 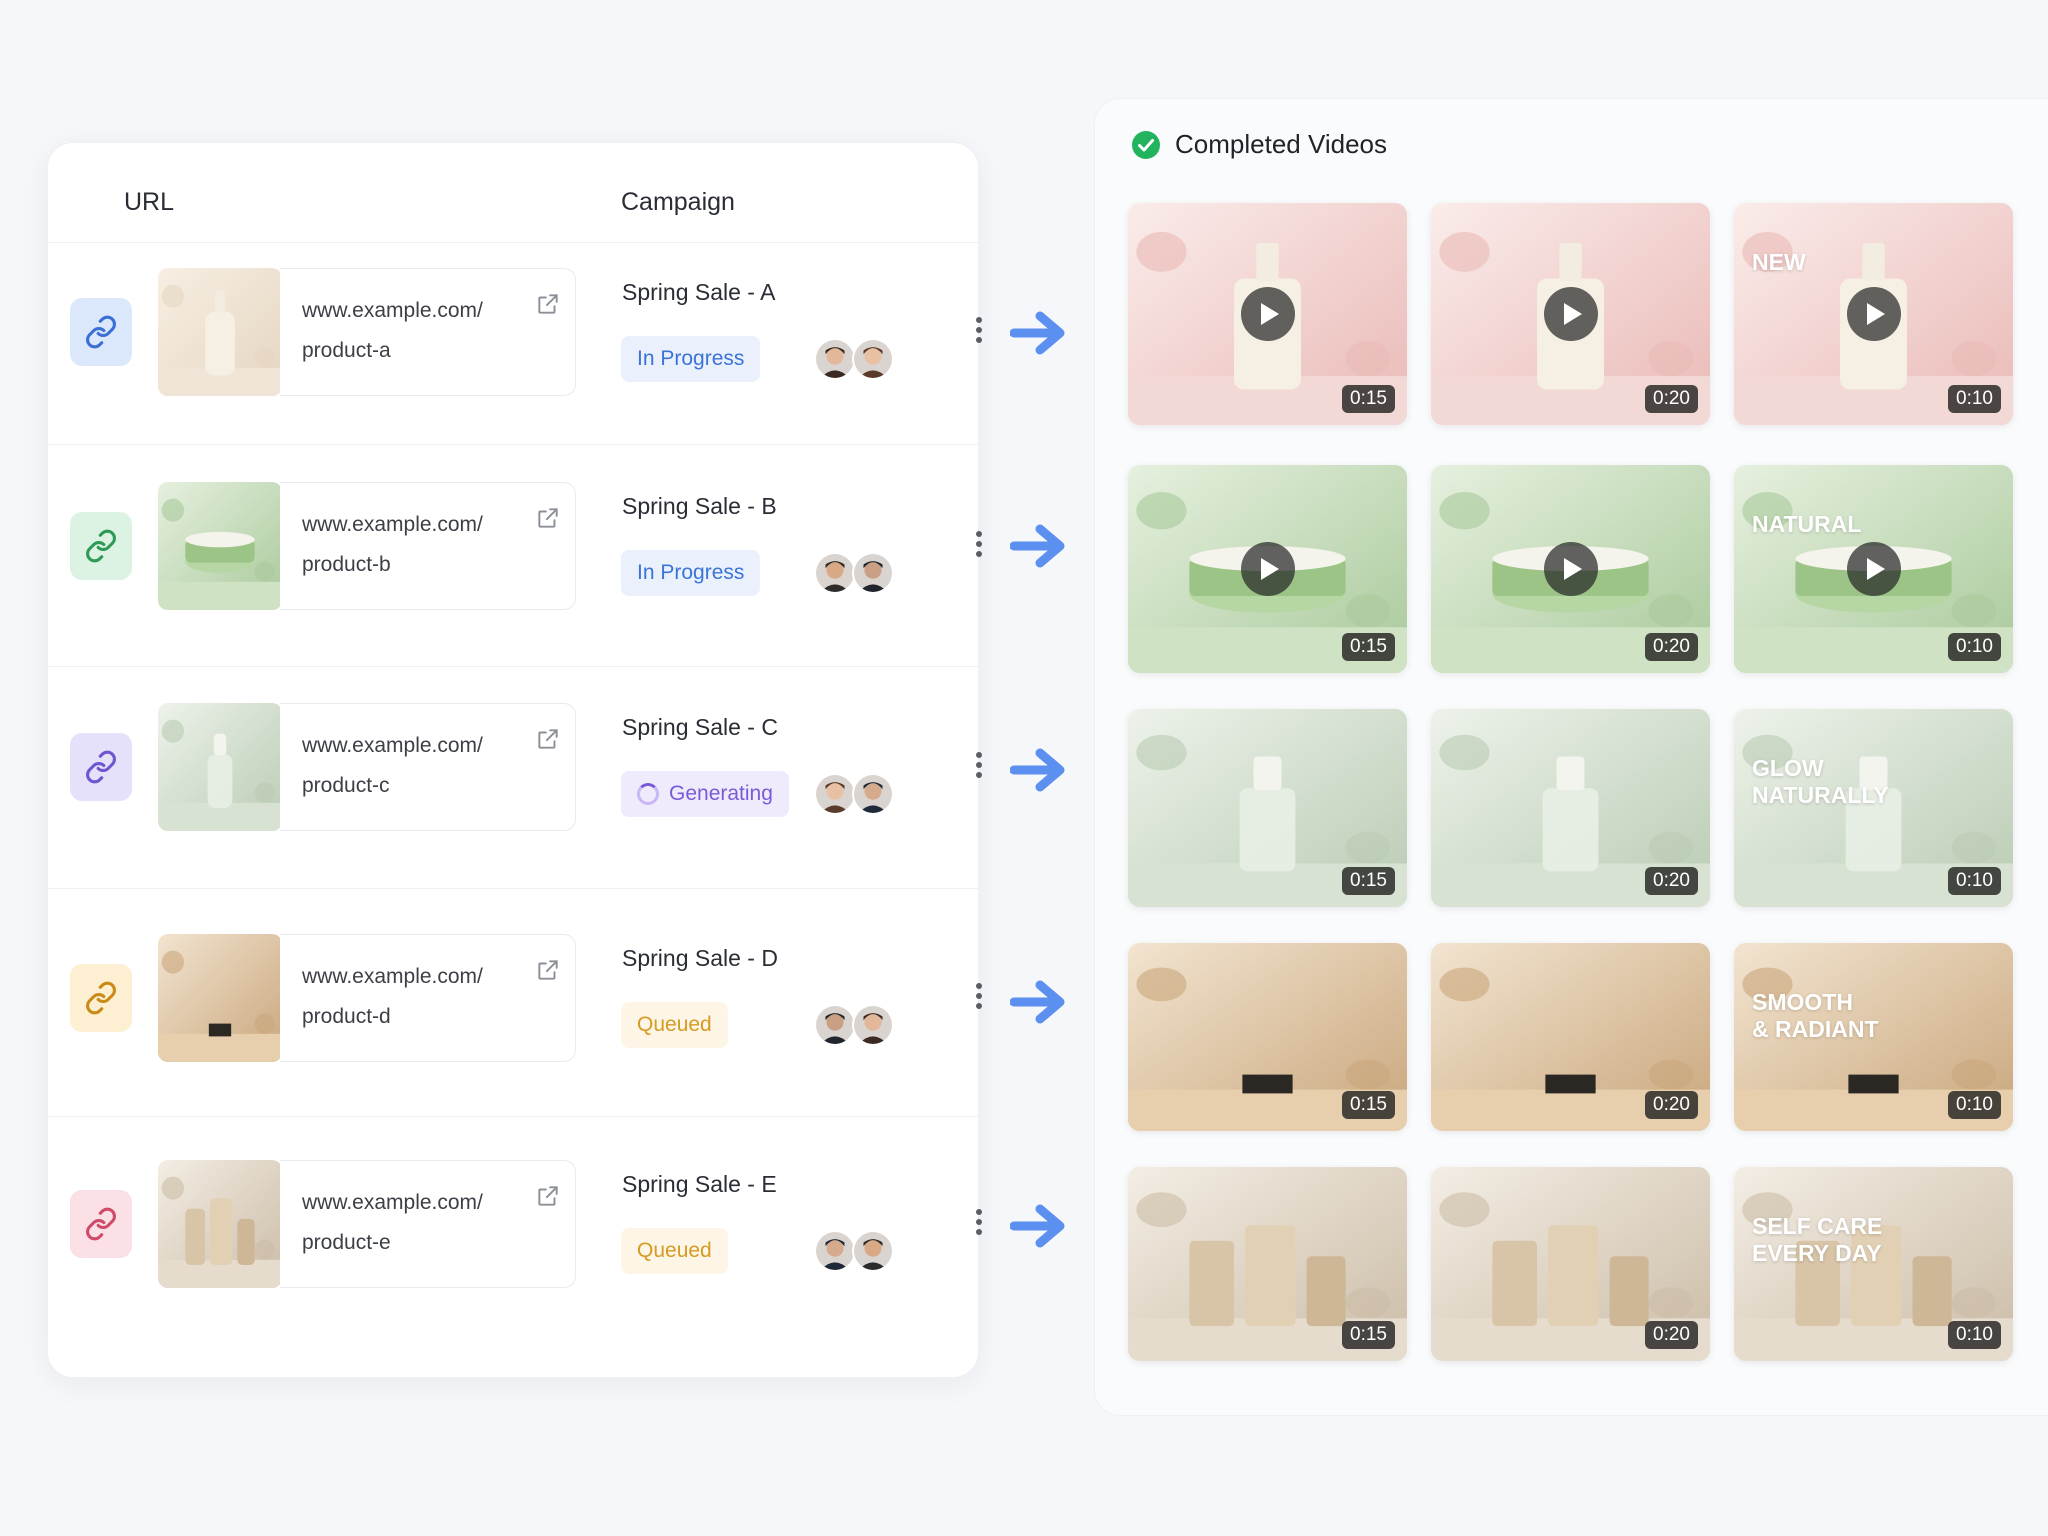 I want to click on status-badge: Queued, so click(x=674, y=1025).